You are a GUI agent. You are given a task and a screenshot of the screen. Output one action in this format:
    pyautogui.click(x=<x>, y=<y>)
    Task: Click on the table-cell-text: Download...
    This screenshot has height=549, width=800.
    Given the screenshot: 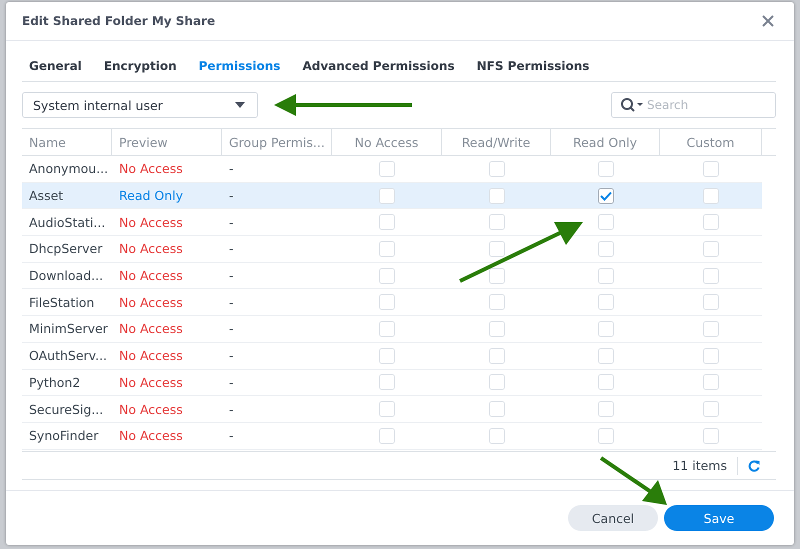 What is the action you would take?
    pyautogui.click(x=66, y=276)
    